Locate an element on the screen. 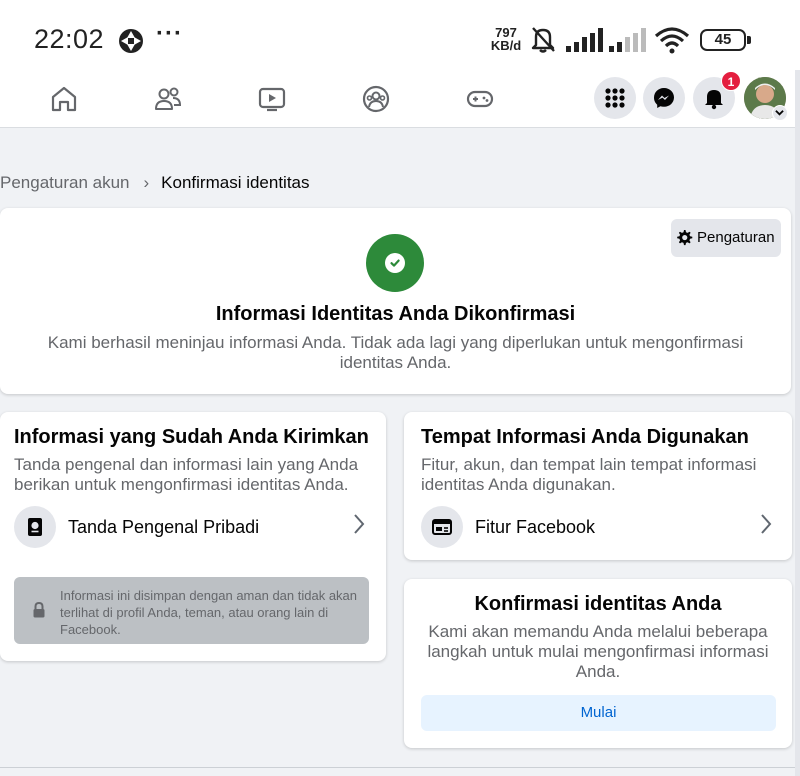 Image resolution: width=800 pixels, height=776 pixels. scrollbar-track is located at coordinates (797, 423).